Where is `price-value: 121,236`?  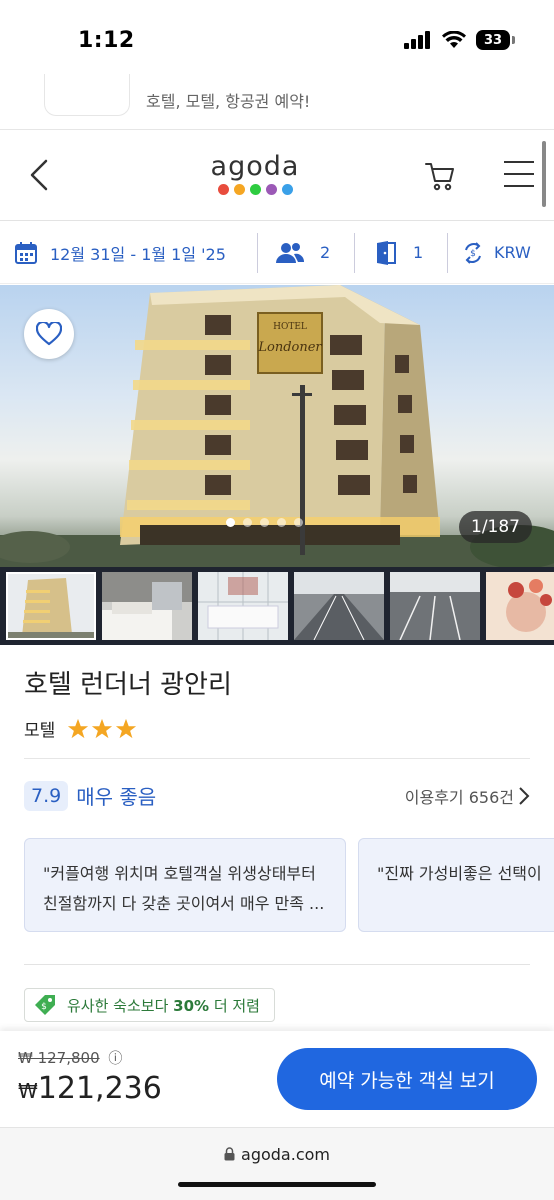
price-value: 121,236 is located at coordinates (99, 1088).